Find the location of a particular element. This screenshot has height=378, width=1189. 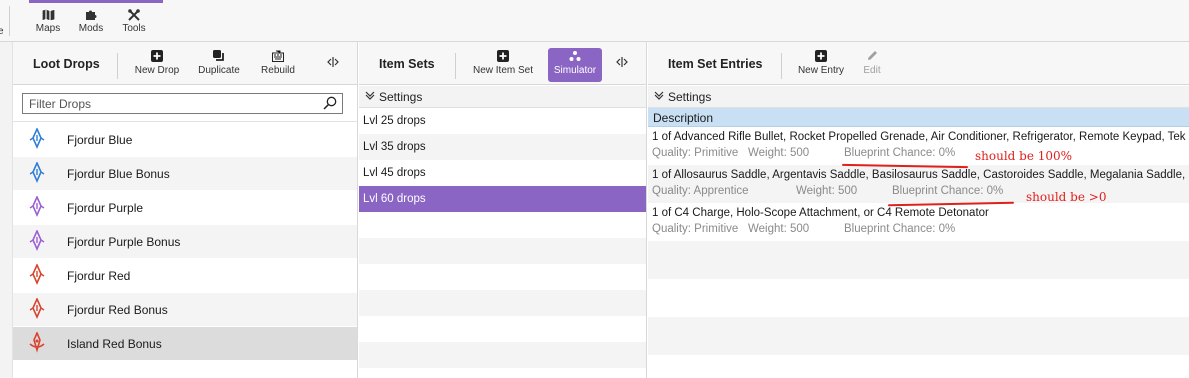

entries-title: Item Set Entries is located at coordinates (715, 64).